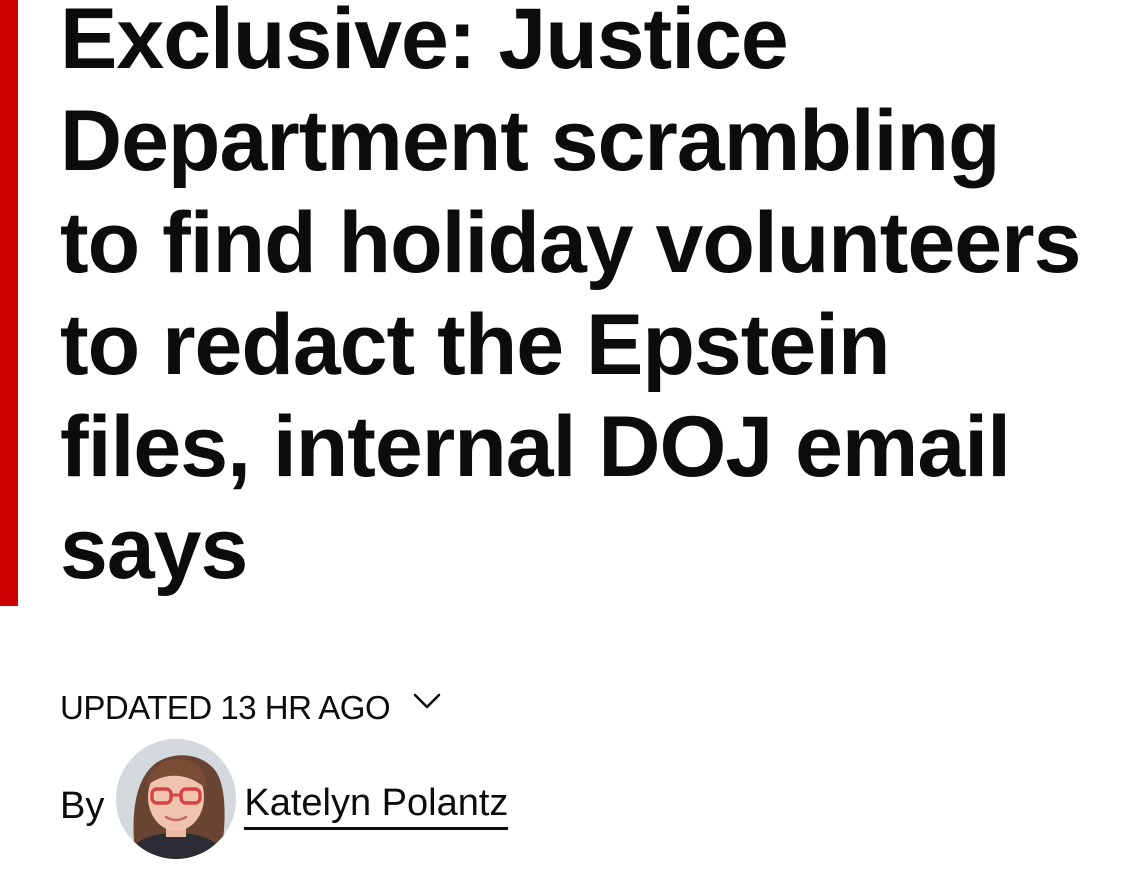 The image size is (1125, 891). Describe the element at coordinates (9, 303) in the screenshot. I see `headline-accent-bar` at that location.